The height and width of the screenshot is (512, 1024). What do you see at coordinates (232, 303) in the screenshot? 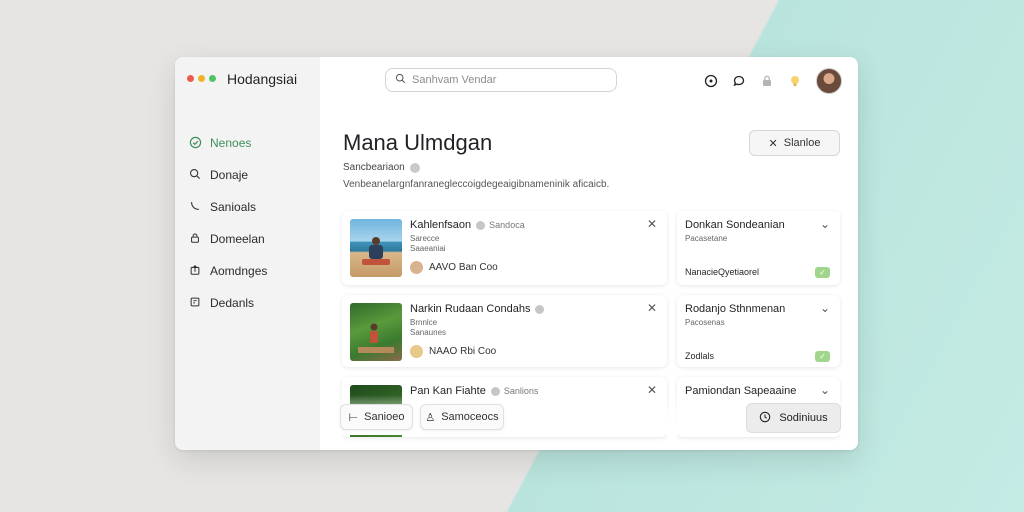
I see `sidebar-item-label: Dedanls` at bounding box center [232, 303].